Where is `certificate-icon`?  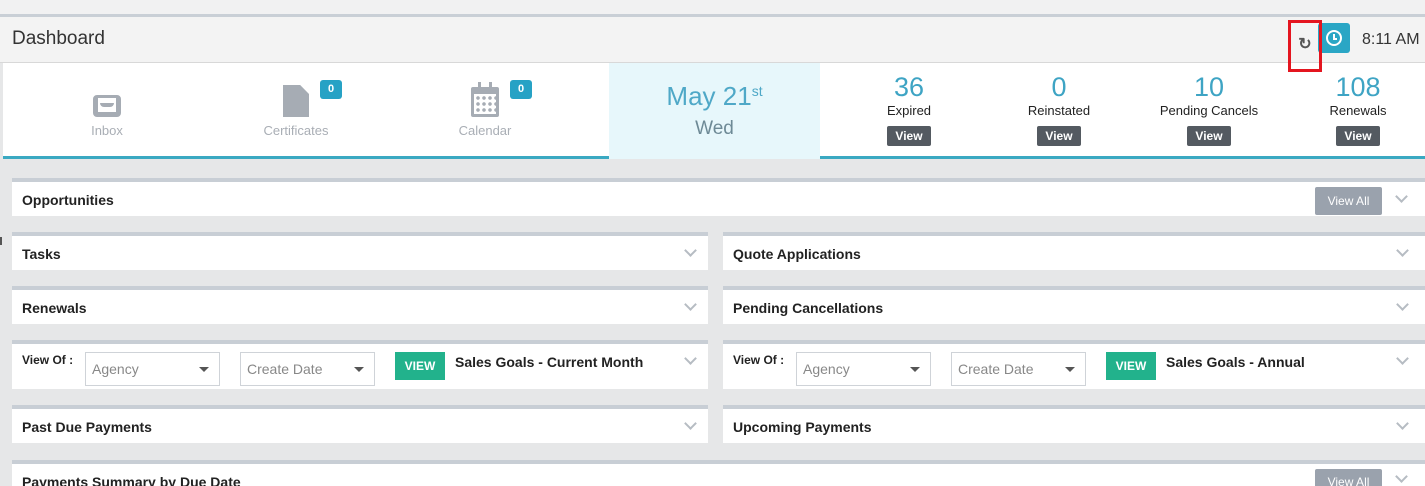 certificate-icon is located at coordinates (296, 101).